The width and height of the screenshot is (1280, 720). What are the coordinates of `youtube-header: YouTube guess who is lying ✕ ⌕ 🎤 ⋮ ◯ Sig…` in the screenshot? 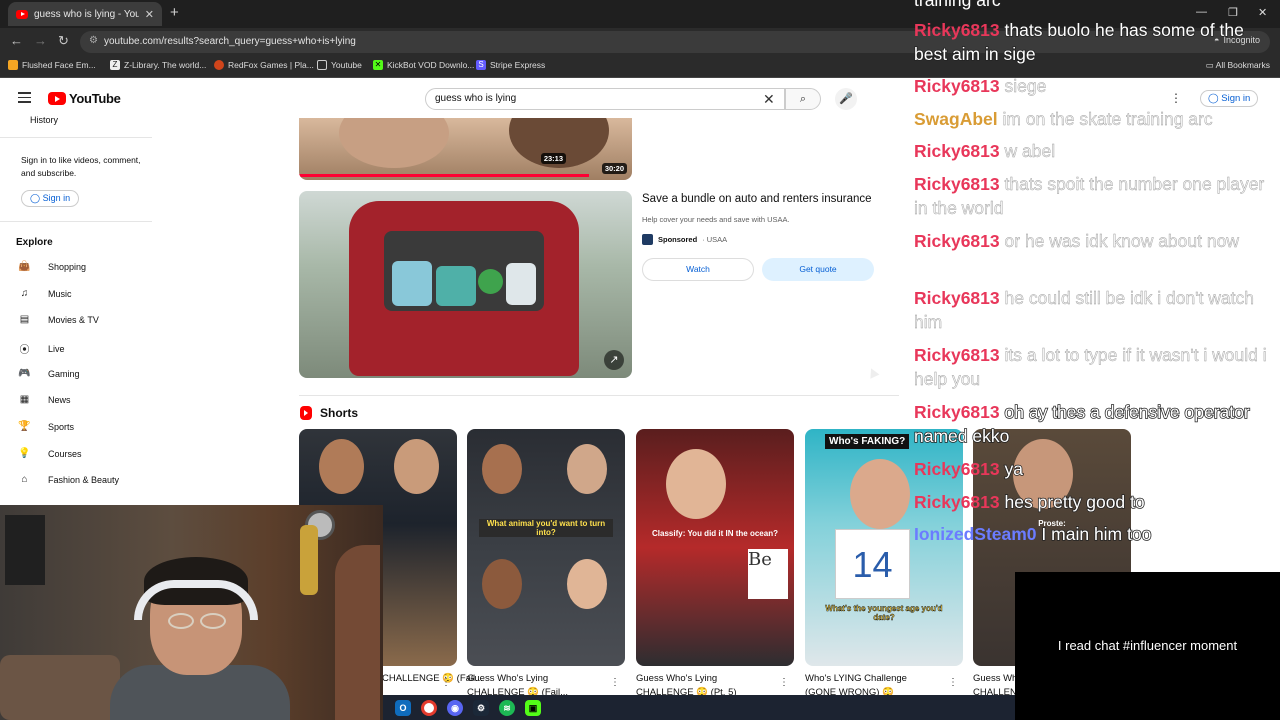 It's located at (640, 99).